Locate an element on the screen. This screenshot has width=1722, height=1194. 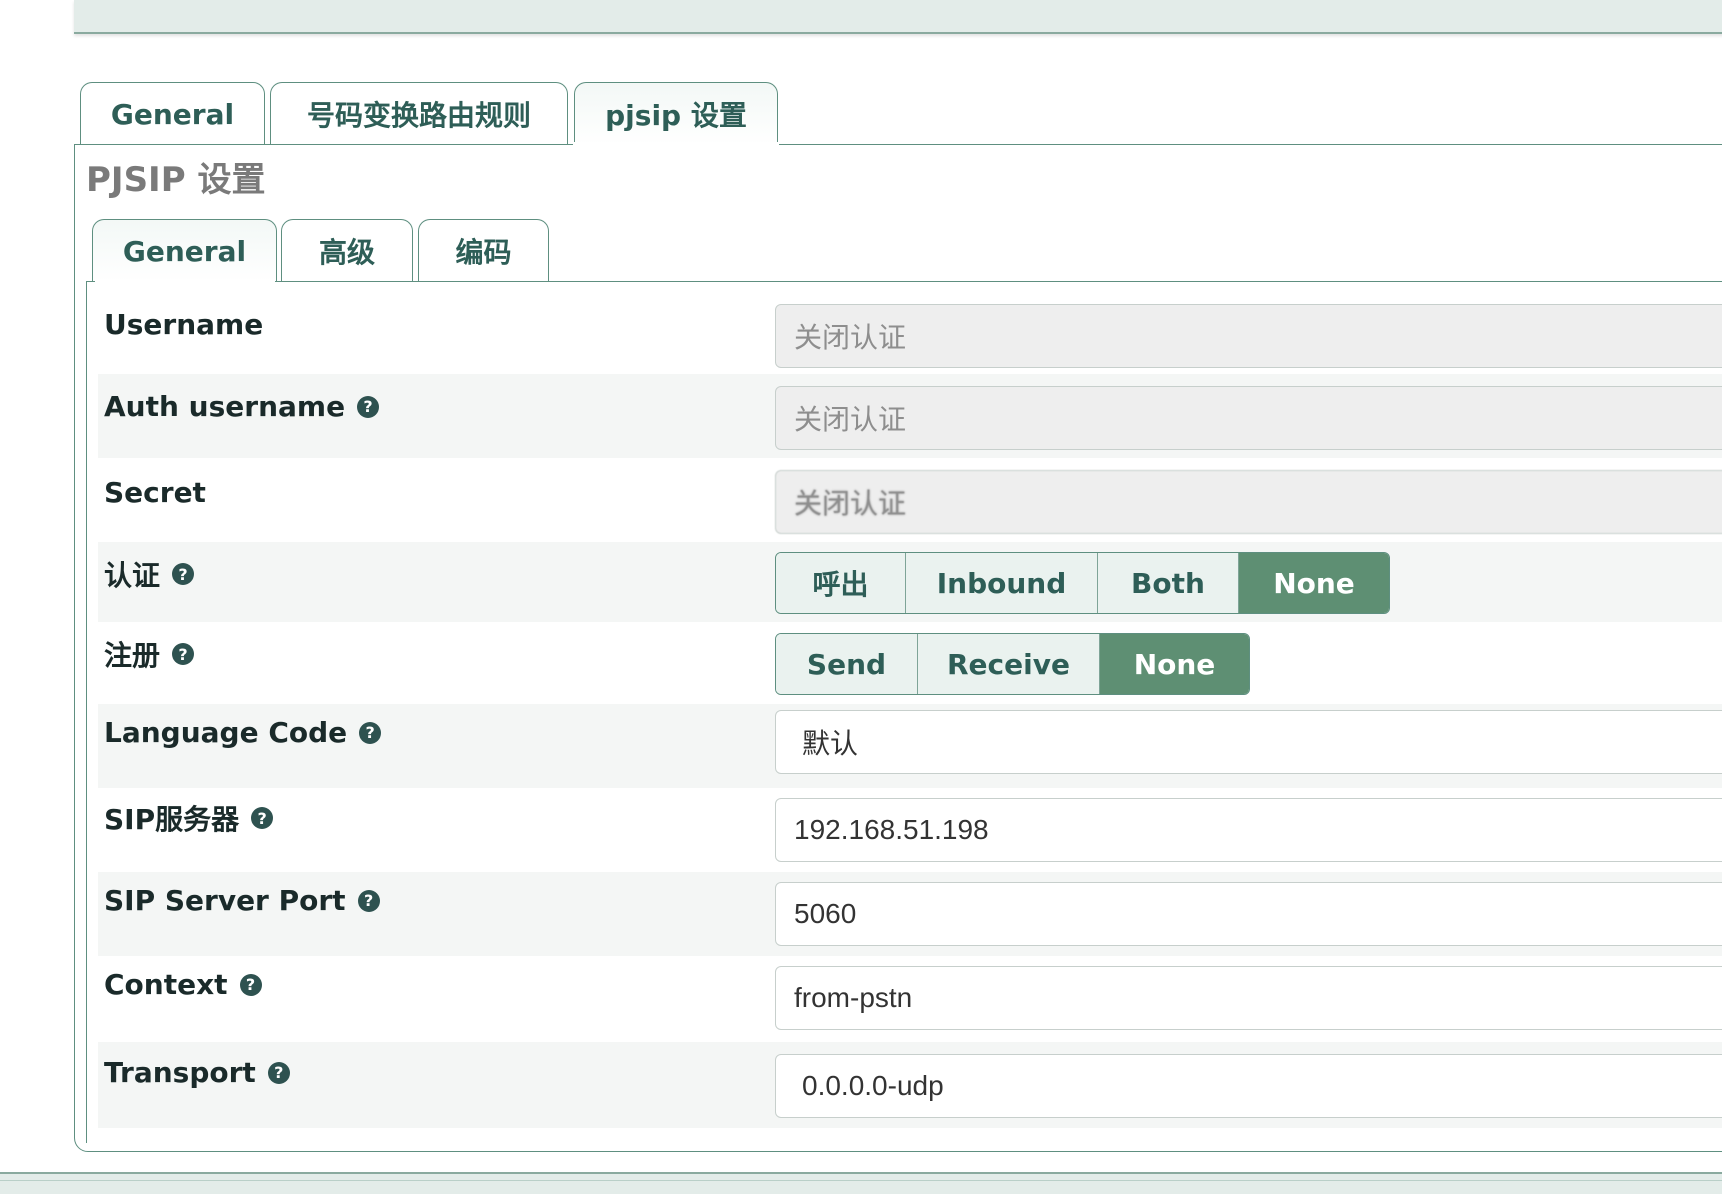
registration-option-none: None is located at coordinates (1174, 664).